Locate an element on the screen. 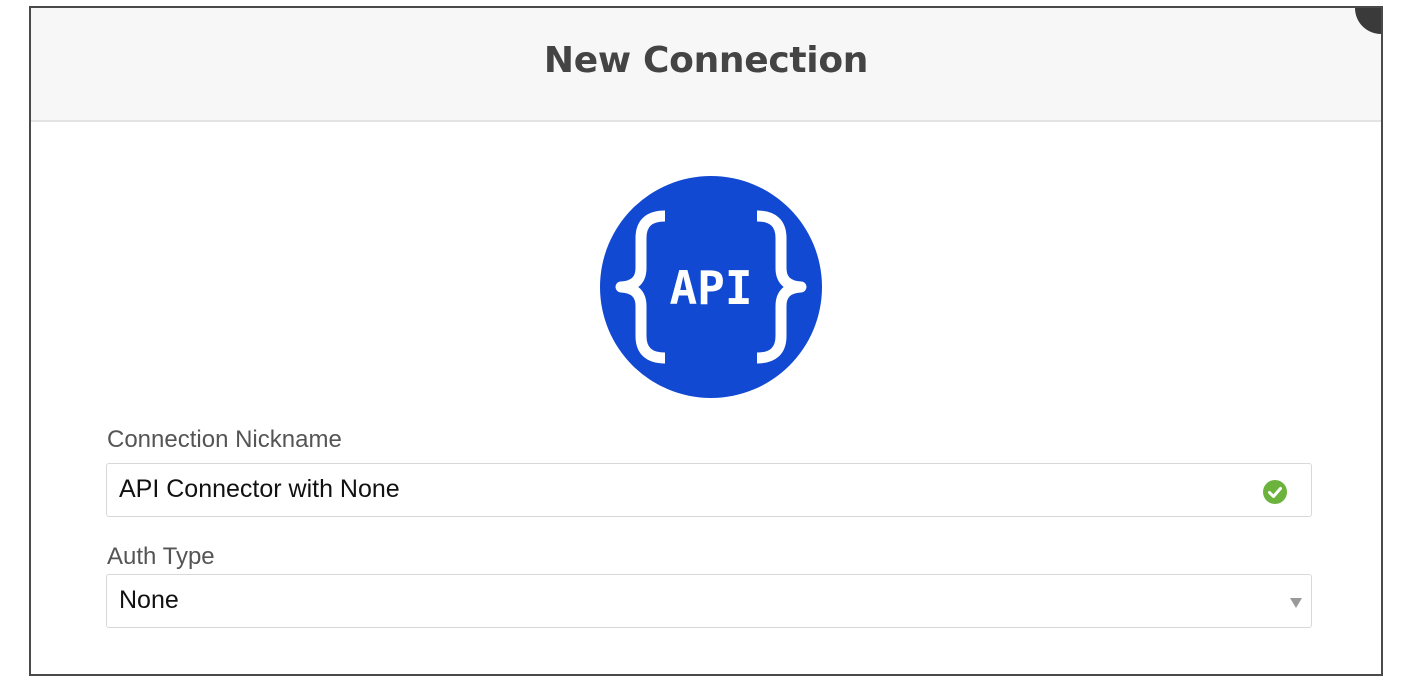 This screenshot has height=686, width=1412. auth-type-value: None is located at coordinates (149, 600).